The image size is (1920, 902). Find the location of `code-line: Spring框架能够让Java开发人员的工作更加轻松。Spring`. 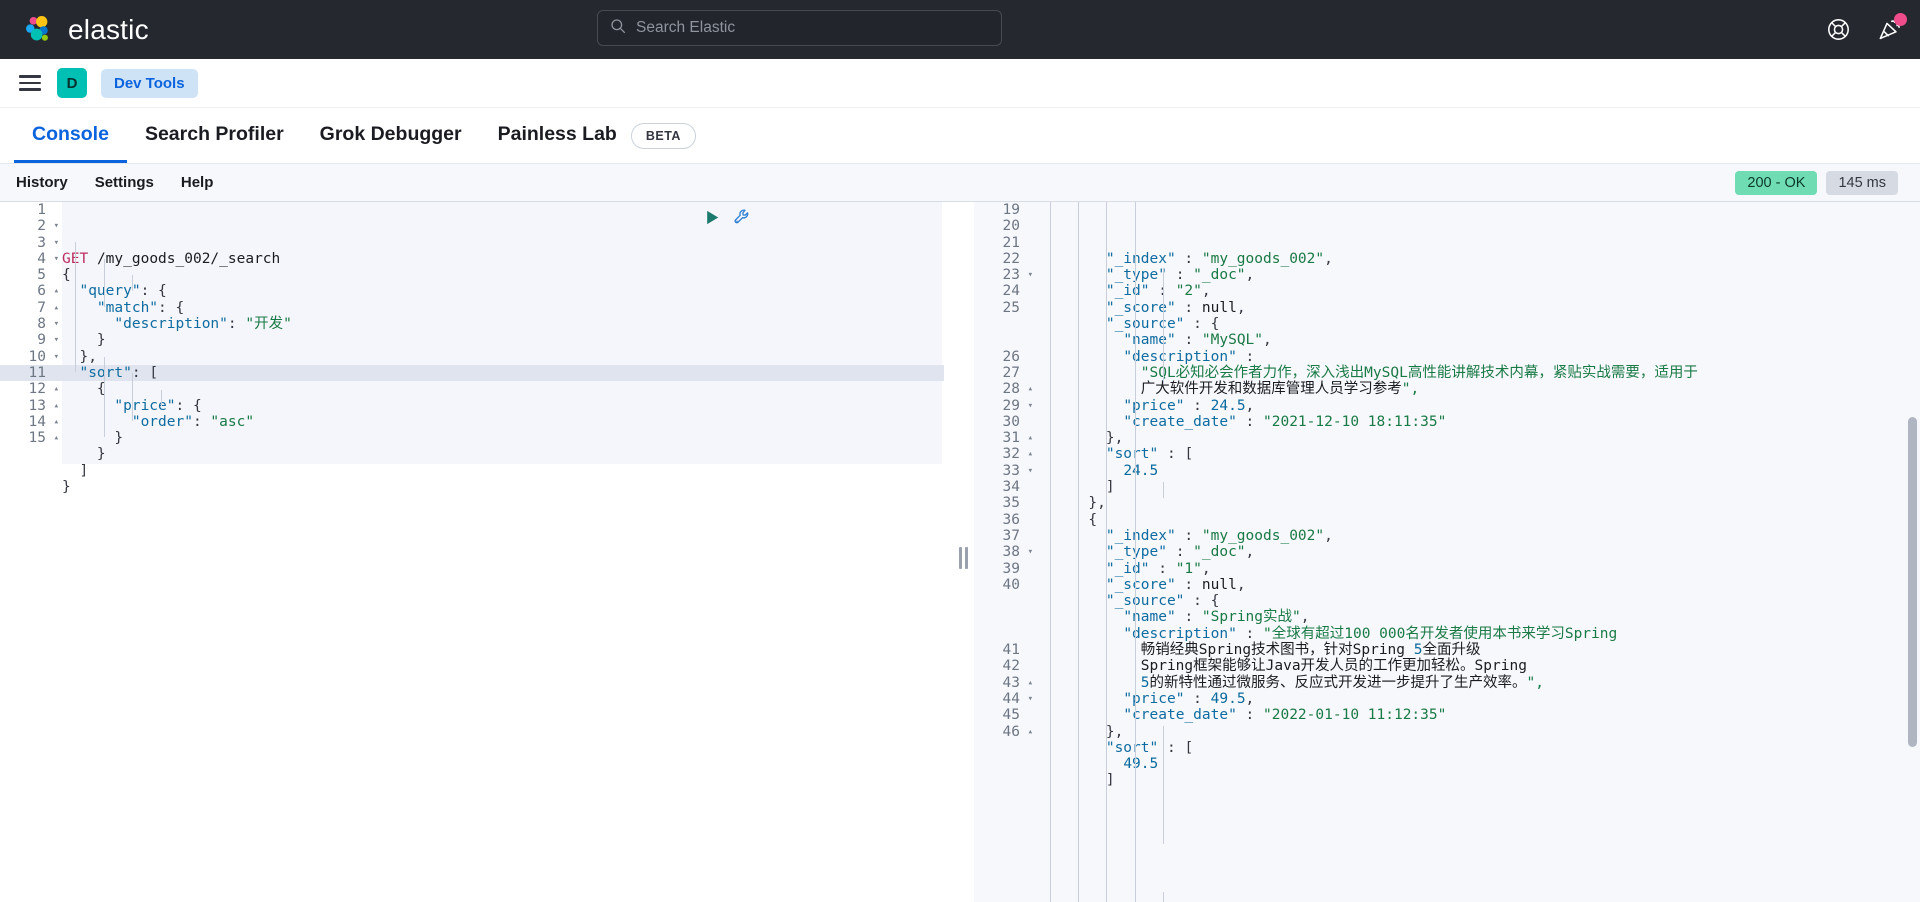

code-line: Spring框架能够让Java开发人员的工作更加轻松。Spring is located at coordinates (1281, 666).